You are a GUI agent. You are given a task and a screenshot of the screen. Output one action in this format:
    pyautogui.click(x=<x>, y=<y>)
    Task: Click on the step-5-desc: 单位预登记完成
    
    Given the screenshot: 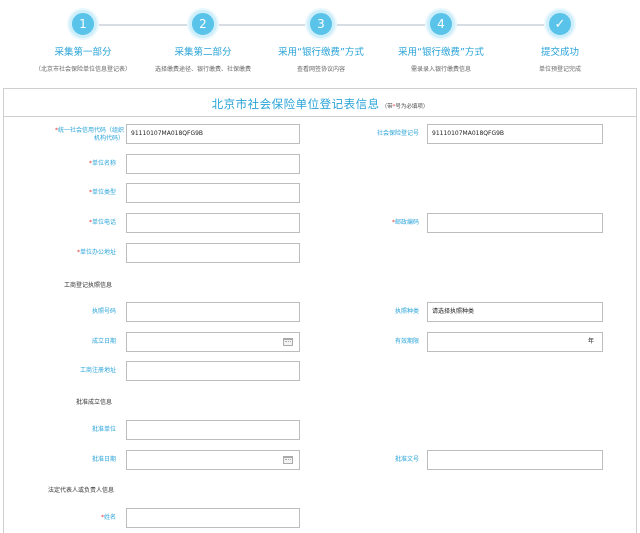 What is the action you would take?
    pyautogui.click(x=559, y=69)
    